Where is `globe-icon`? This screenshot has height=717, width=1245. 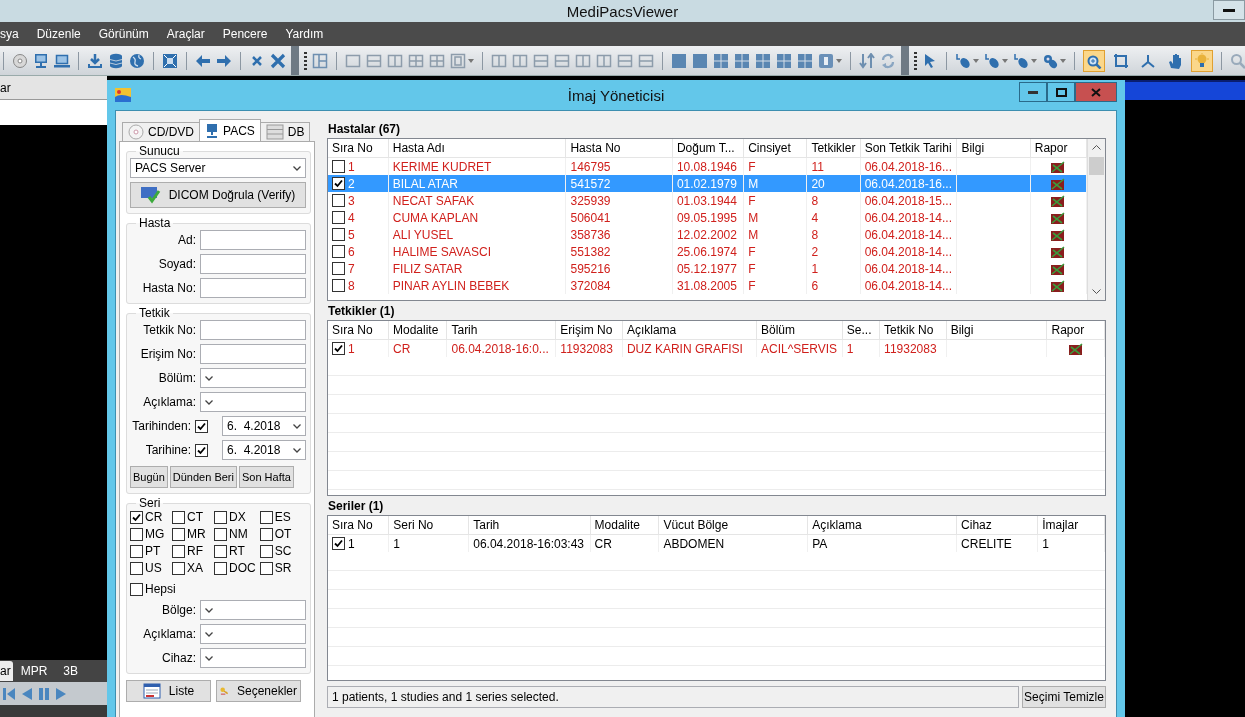 globe-icon is located at coordinates (137, 60).